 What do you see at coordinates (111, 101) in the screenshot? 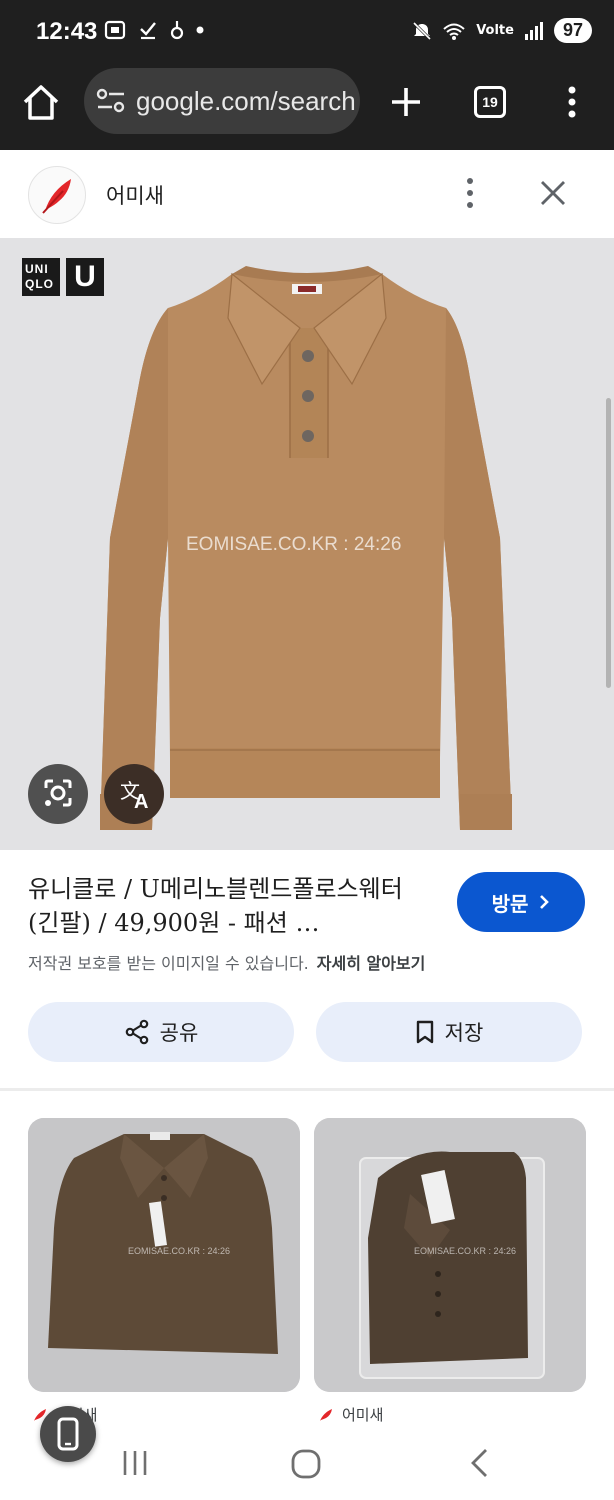
I see `site-settings-icon` at bounding box center [111, 101].